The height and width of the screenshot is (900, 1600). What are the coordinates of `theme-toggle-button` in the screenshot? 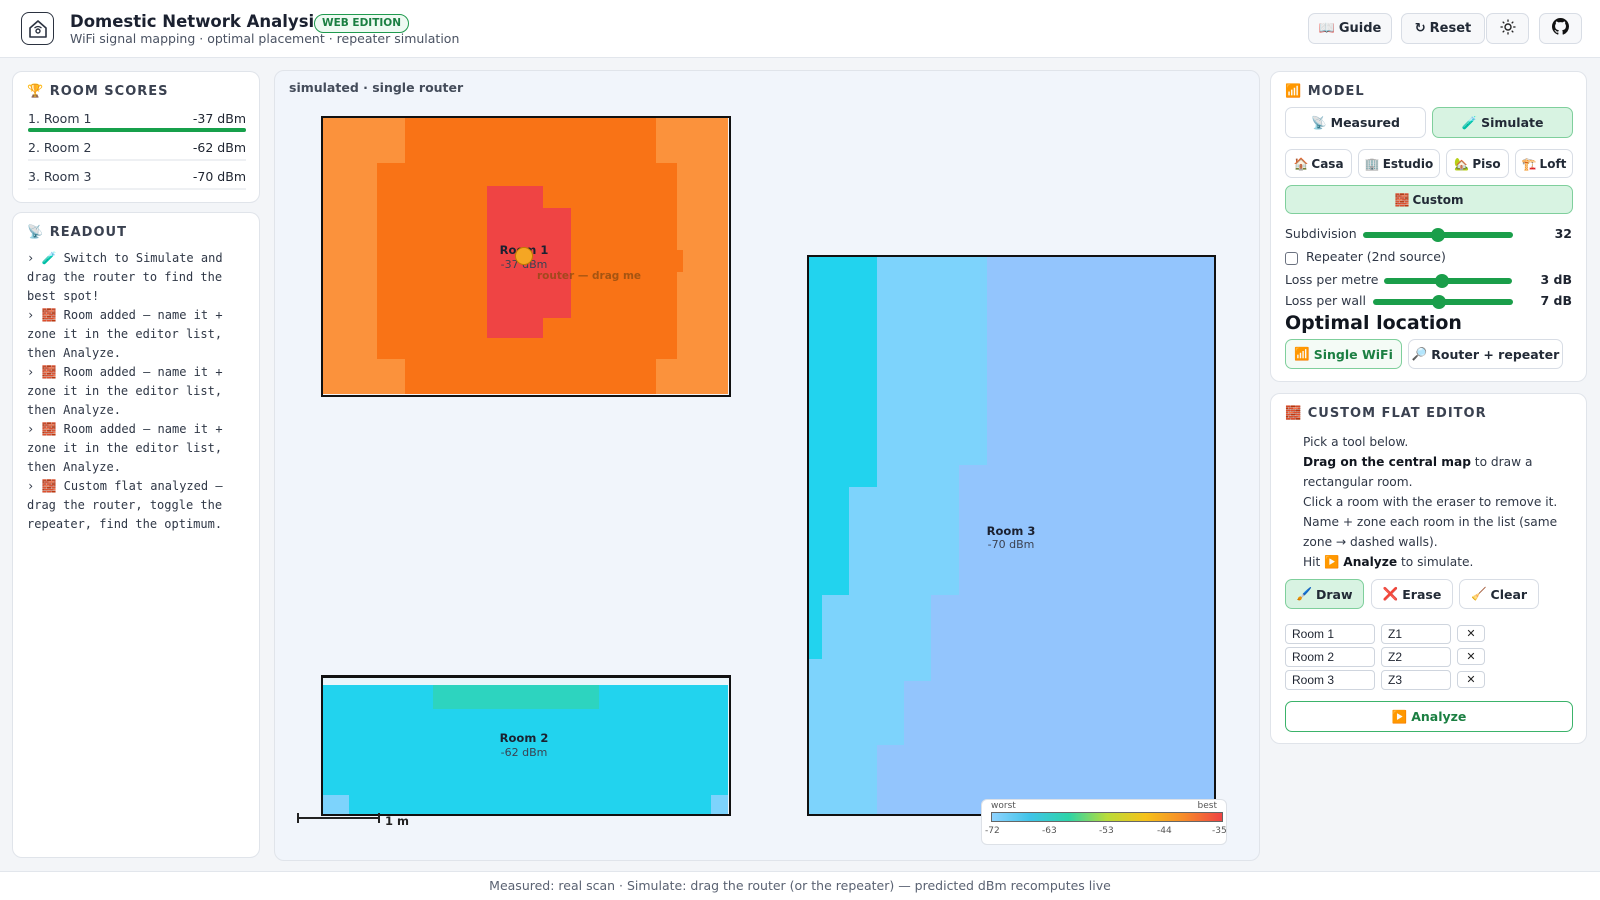 It's located at (1507, 28).